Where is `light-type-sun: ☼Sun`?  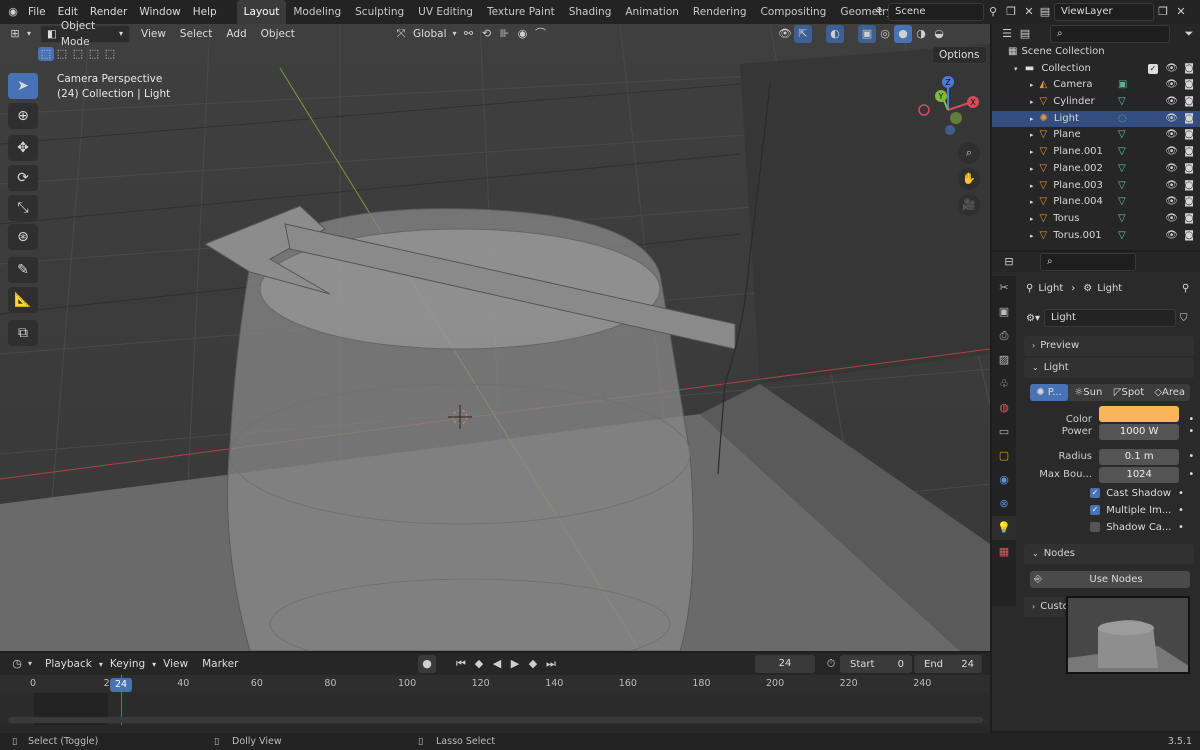 light-type-sun: ☼Sun is located at coordinates (1088, 392).